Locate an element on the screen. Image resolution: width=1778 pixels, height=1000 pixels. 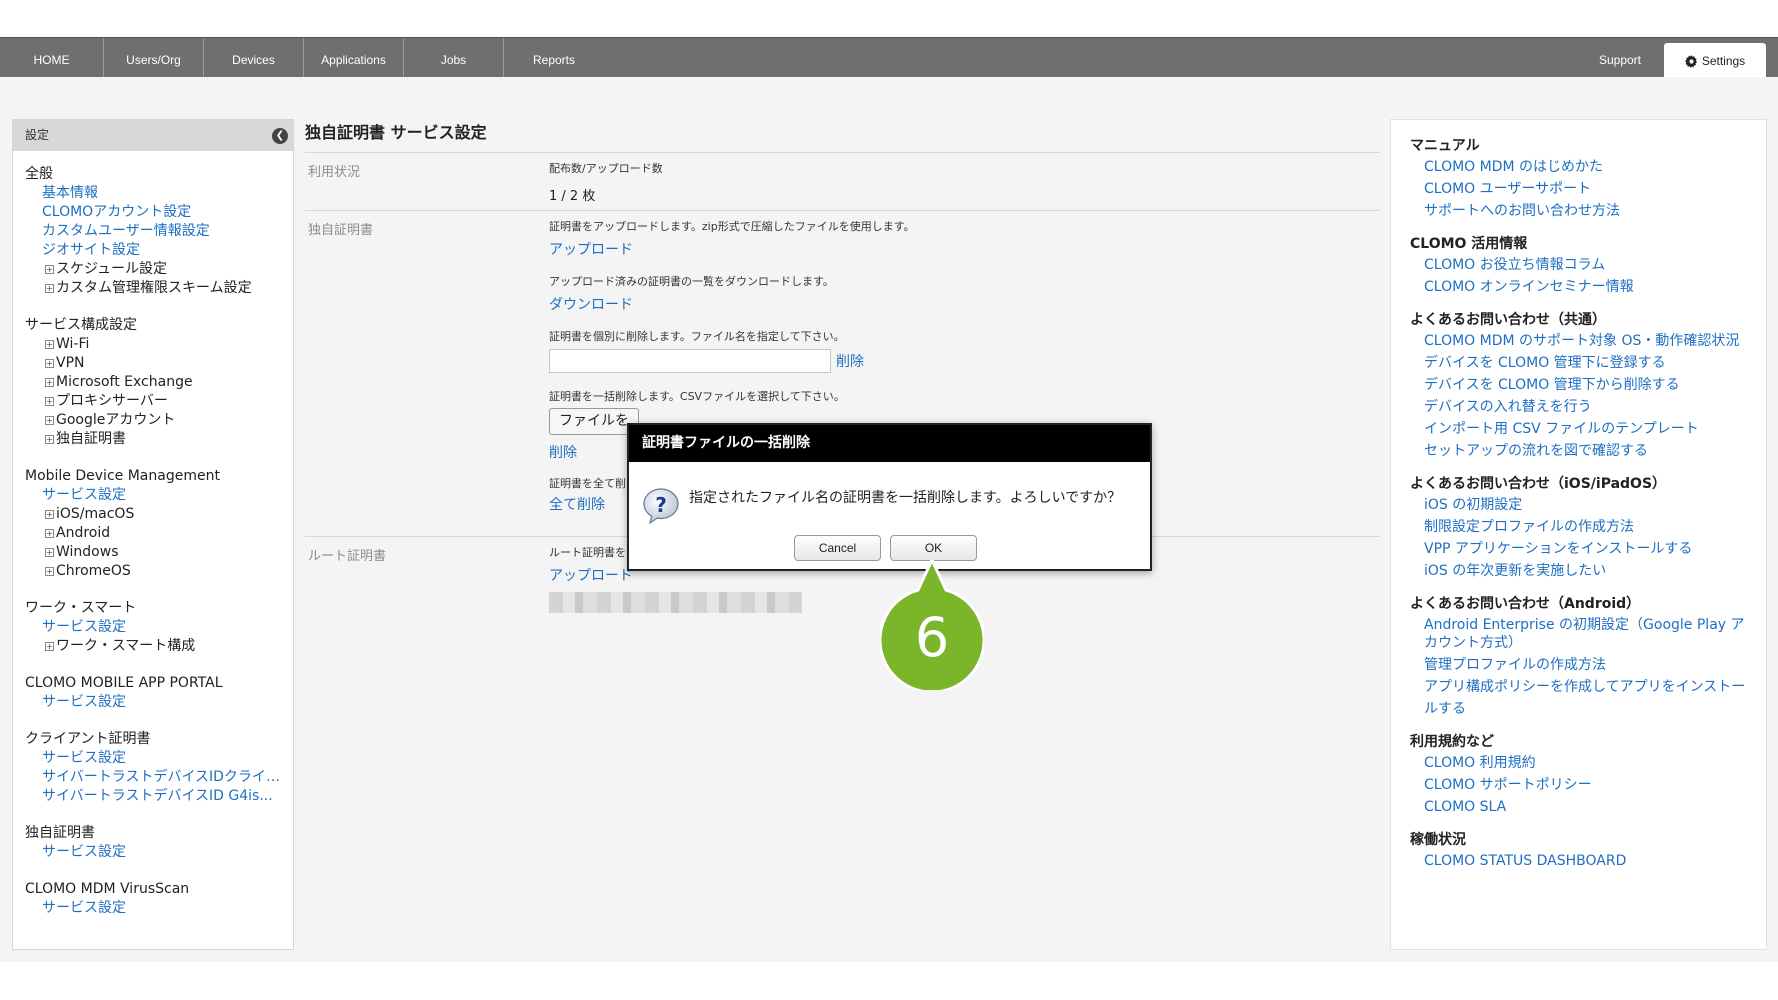
help-link: CLOMO オンラインセミナー情報 is located at coordinates (1580, 287).